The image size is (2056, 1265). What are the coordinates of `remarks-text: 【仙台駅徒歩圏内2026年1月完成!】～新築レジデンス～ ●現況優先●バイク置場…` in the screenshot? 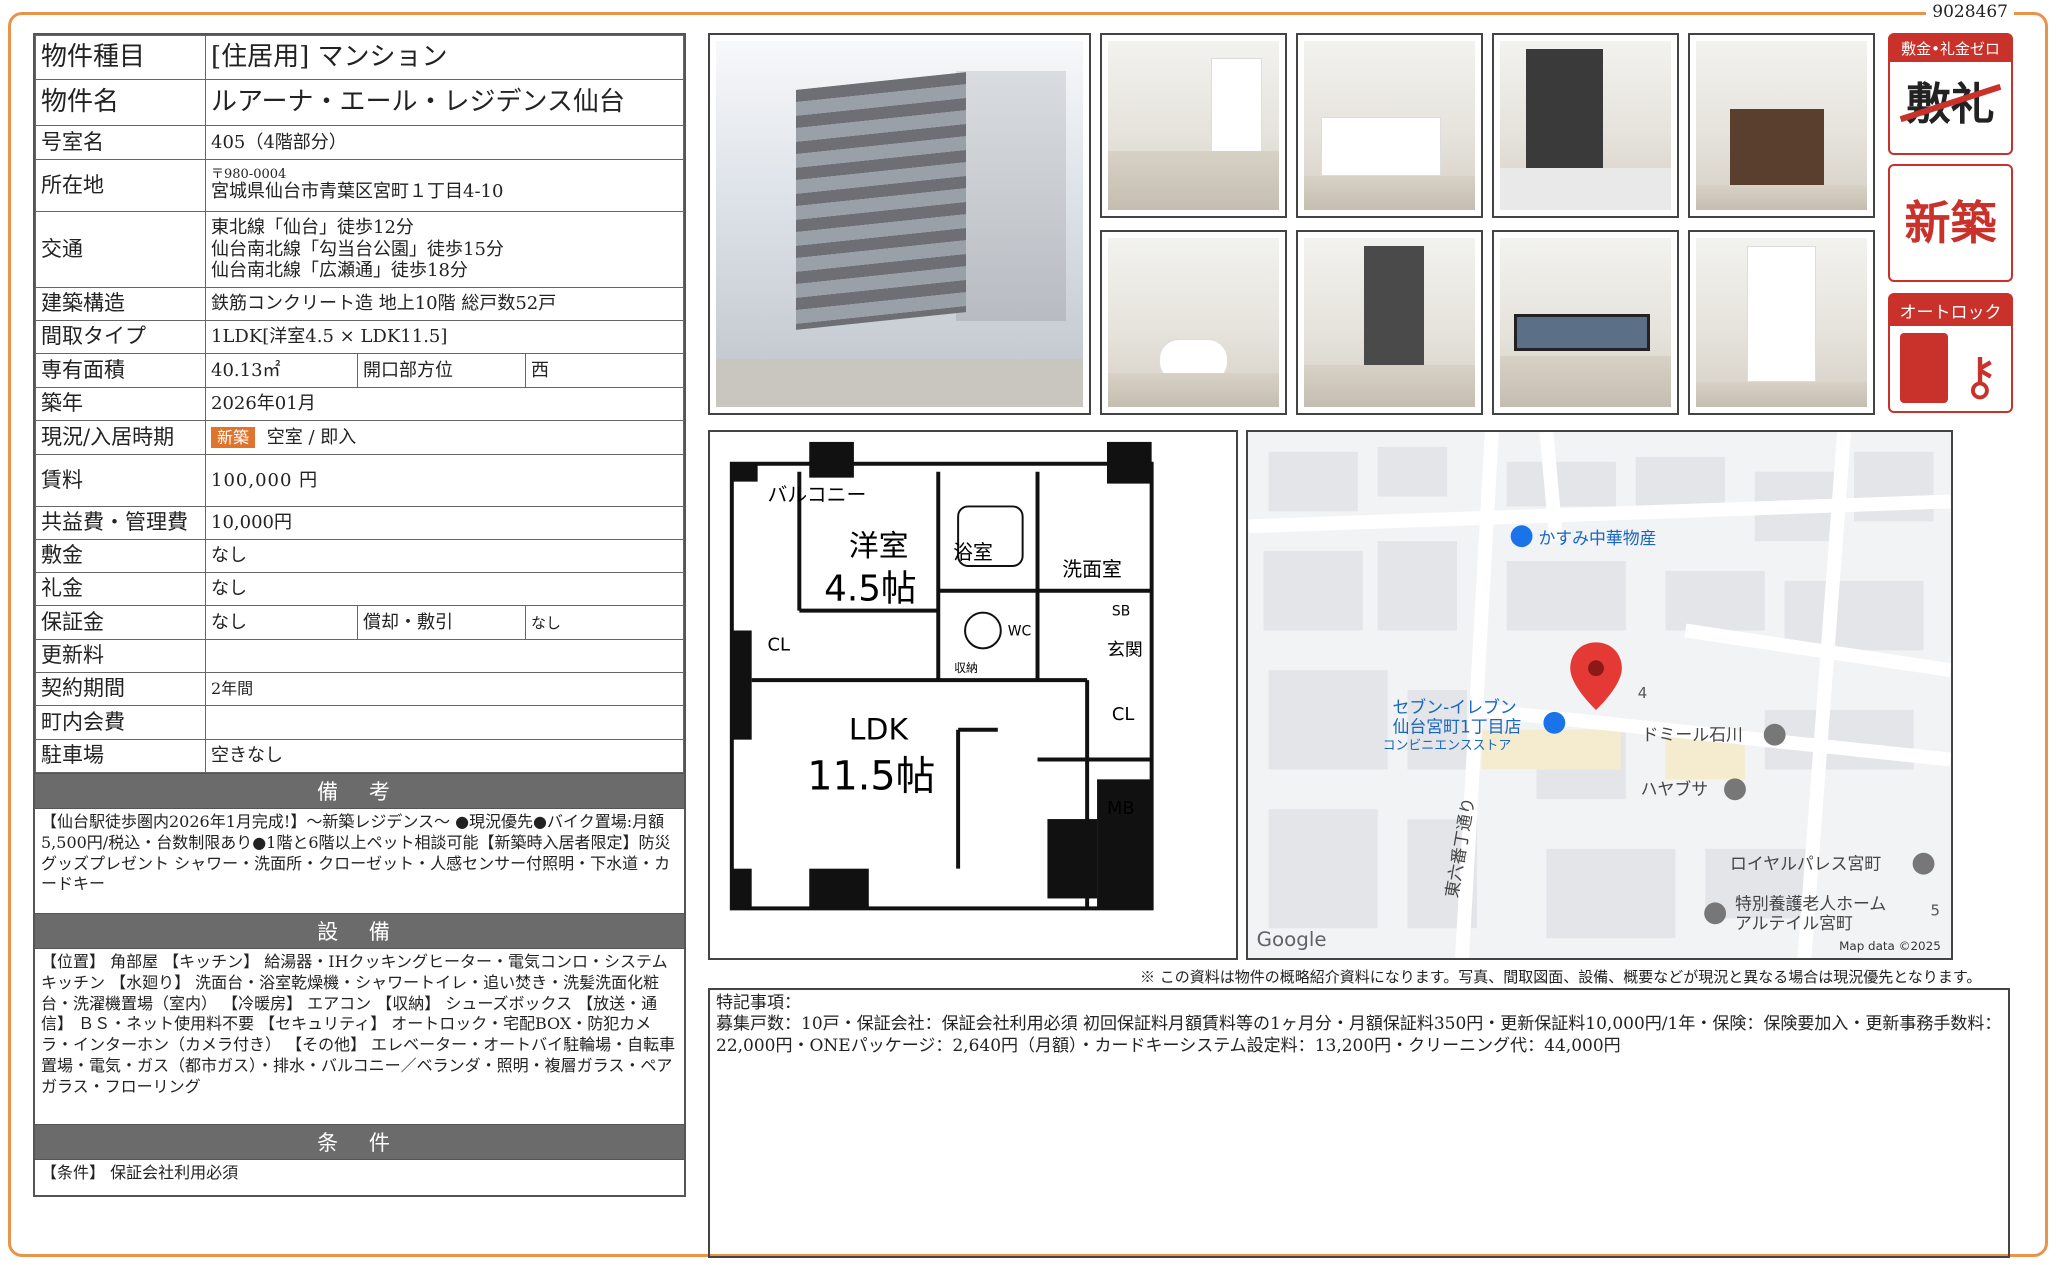 It's located at (359, 860).